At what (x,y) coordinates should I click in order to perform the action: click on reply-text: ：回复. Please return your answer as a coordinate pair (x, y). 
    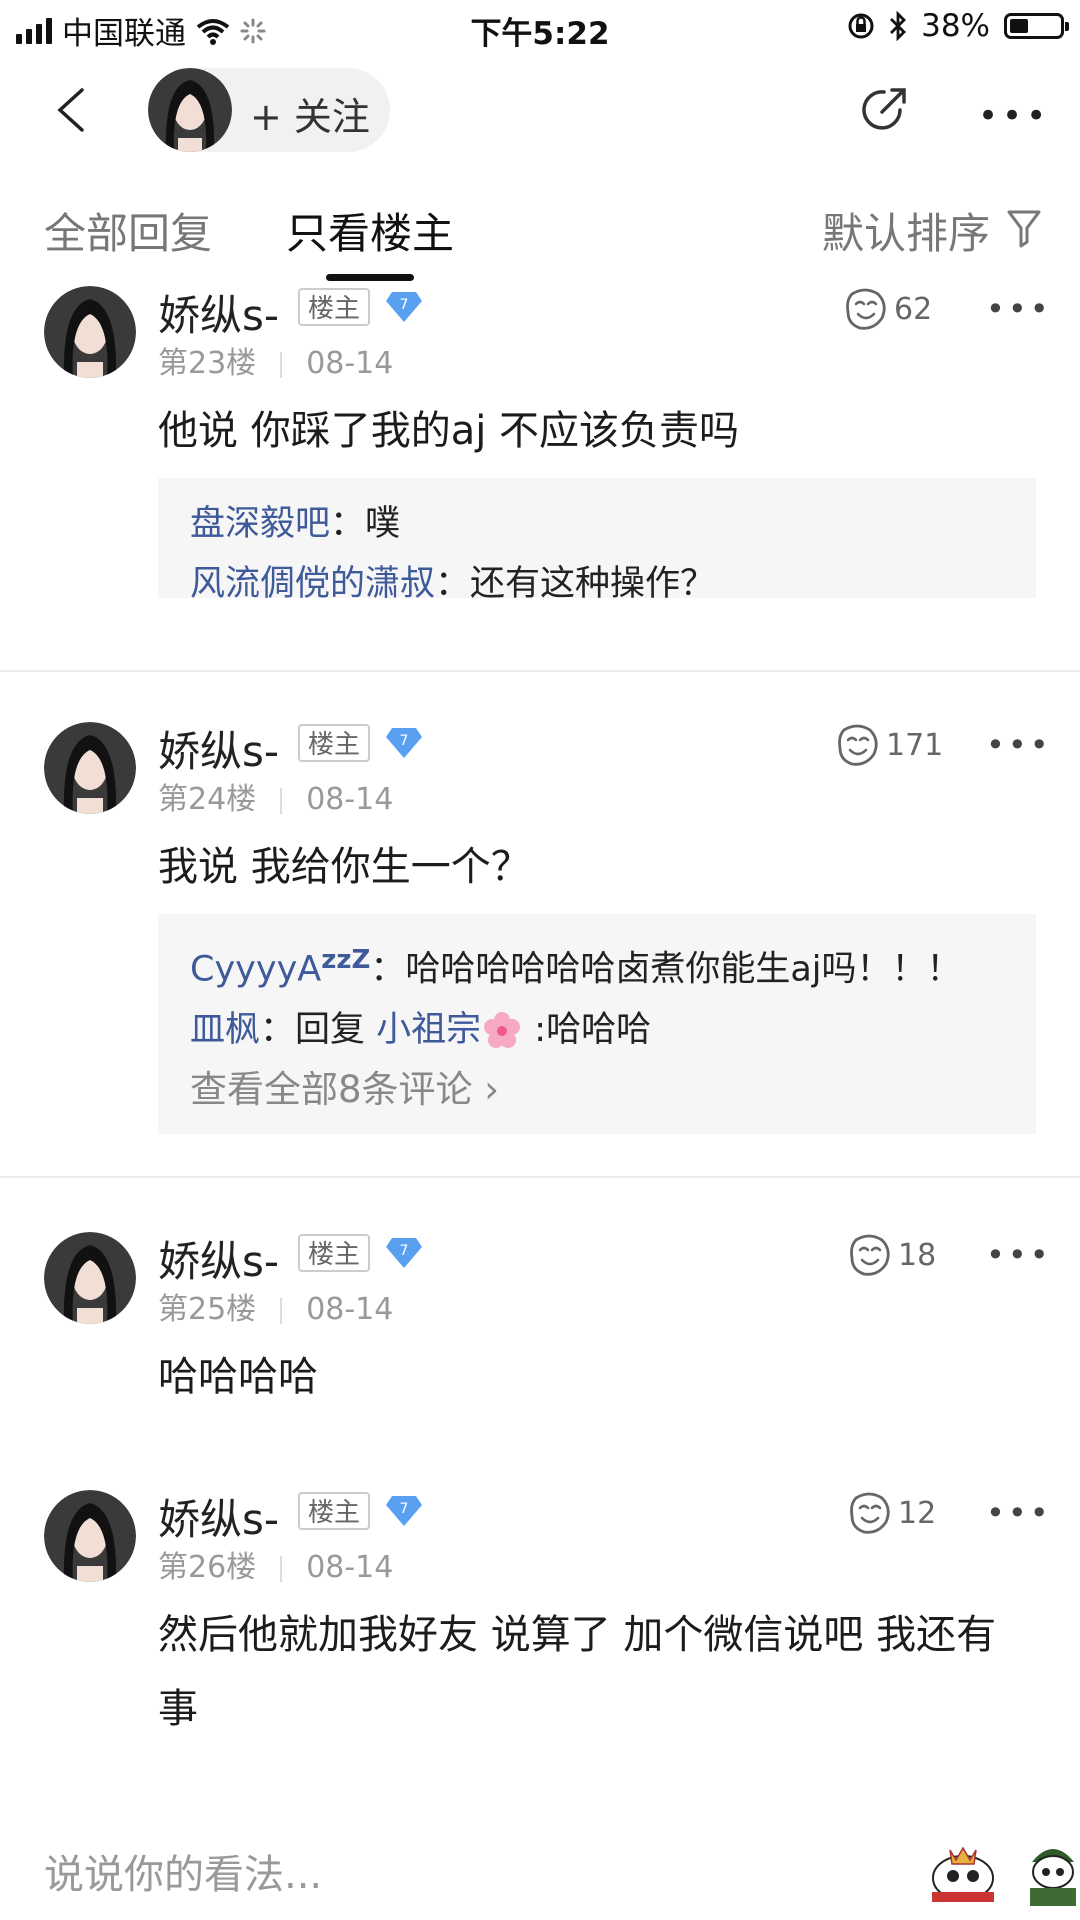
    Looking at the image, I should click on (318, 1029).